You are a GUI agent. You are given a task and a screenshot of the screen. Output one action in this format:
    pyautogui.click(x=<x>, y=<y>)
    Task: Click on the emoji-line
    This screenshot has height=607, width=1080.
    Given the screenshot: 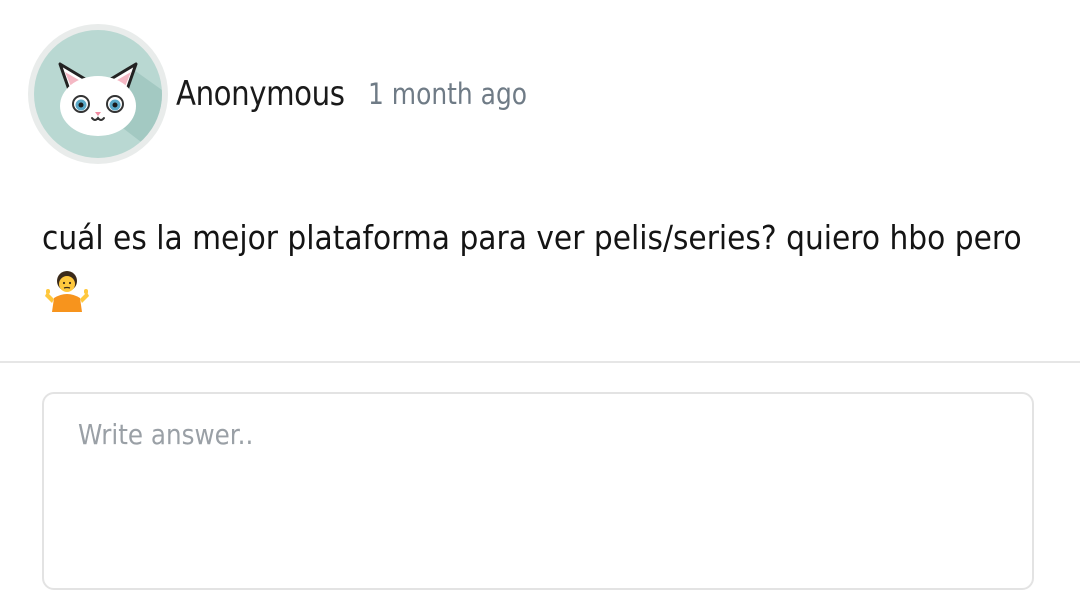 What is the action you would take?
    pyautogui.click(x=67, y=293)
    